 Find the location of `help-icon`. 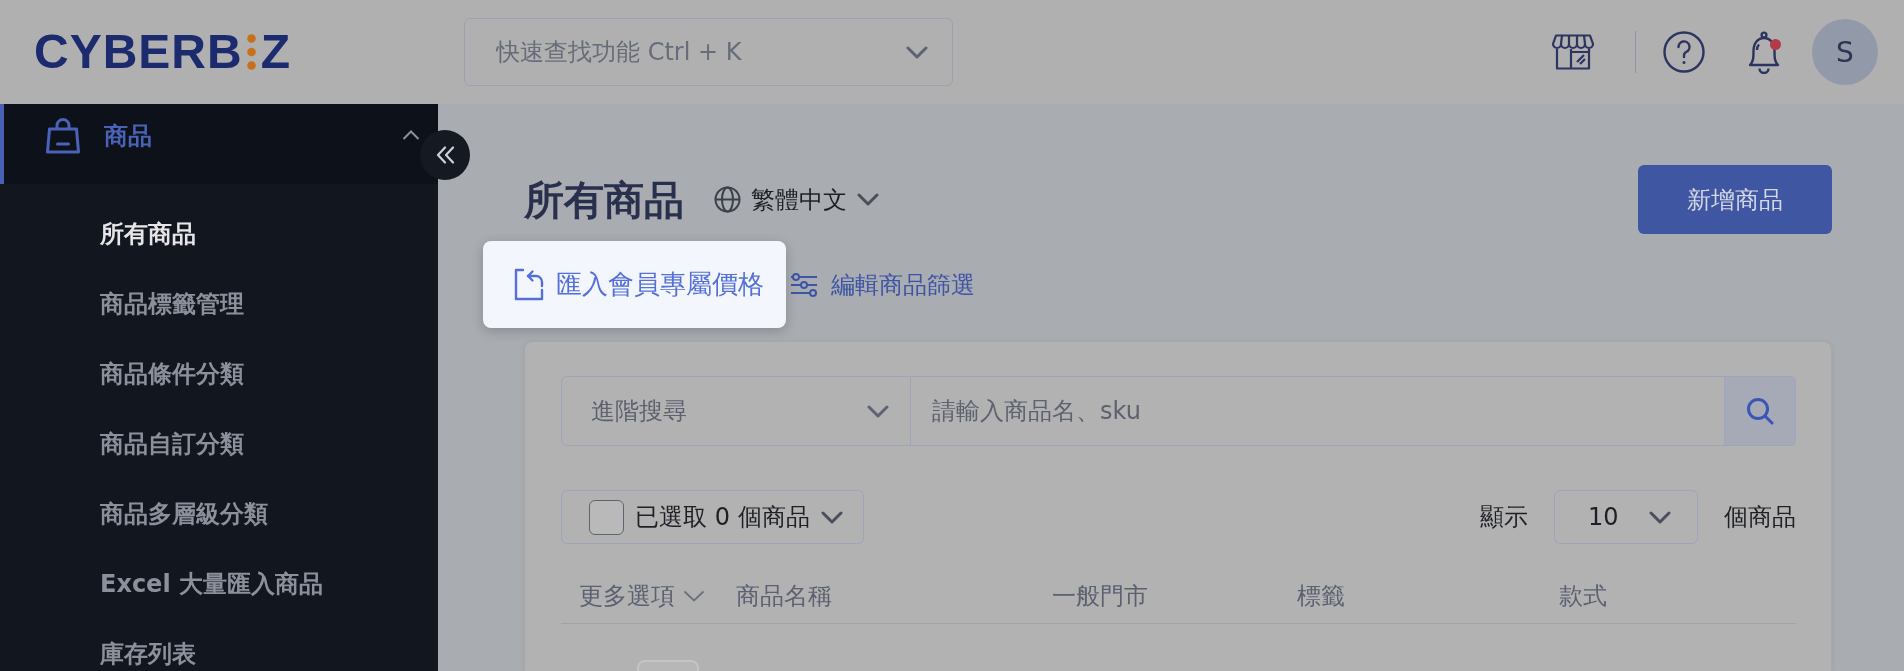

help-icon is located at coordinates (1684, 52).